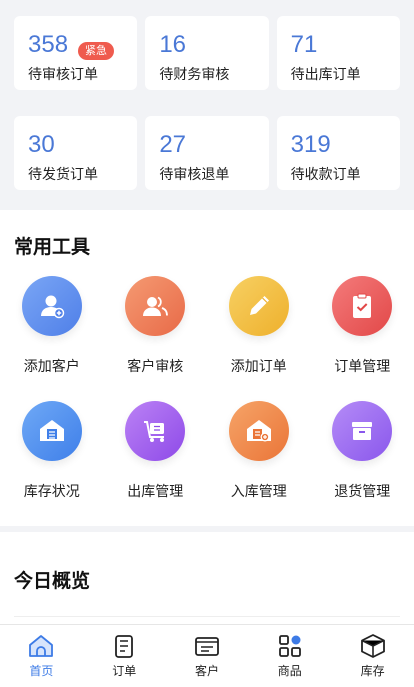  Describe the element at coordinates (258, 431) in the screenshot. I see `warehouse-in-icon` at that location.